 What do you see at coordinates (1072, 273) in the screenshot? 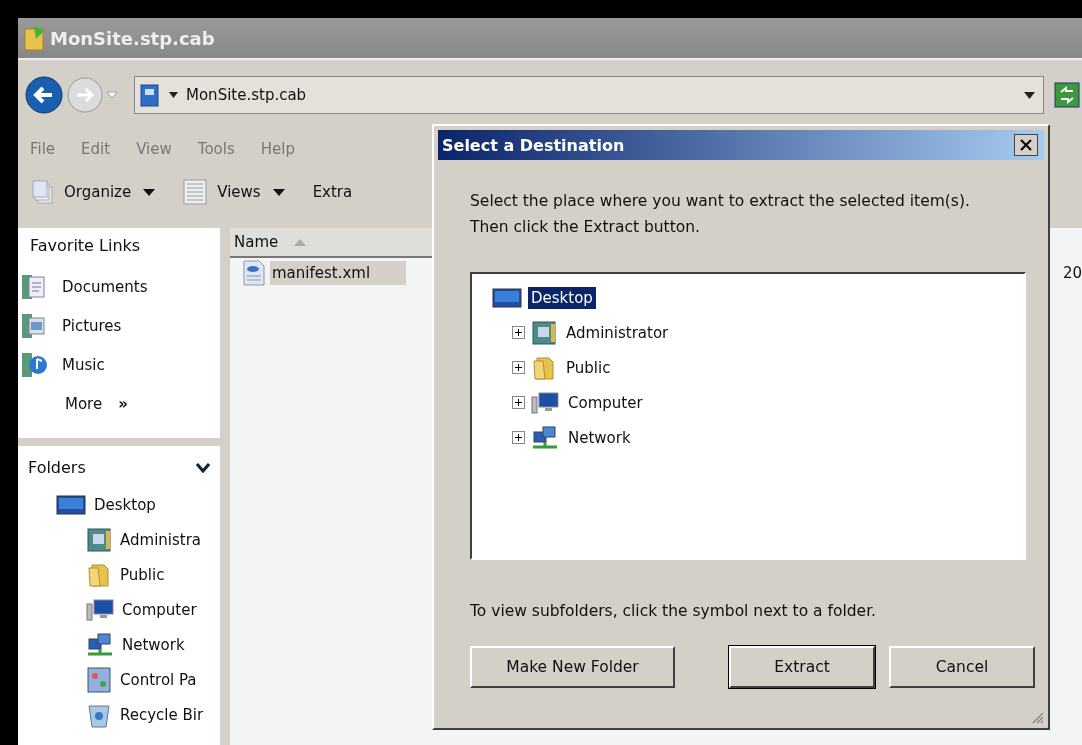
I see `table-cell: 20` at bounding box center [1072, 273].